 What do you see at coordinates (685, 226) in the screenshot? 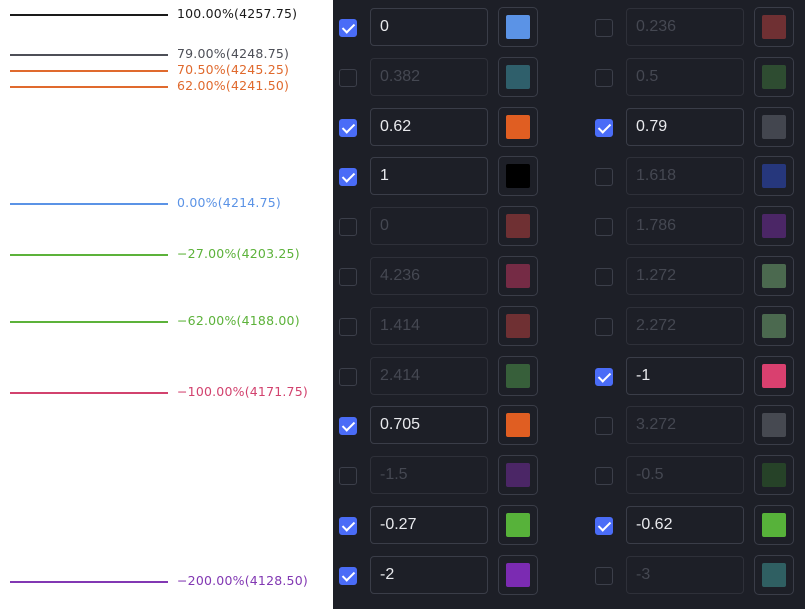
I see `level-value-input: 1.786` at bounding box center [685, 226].